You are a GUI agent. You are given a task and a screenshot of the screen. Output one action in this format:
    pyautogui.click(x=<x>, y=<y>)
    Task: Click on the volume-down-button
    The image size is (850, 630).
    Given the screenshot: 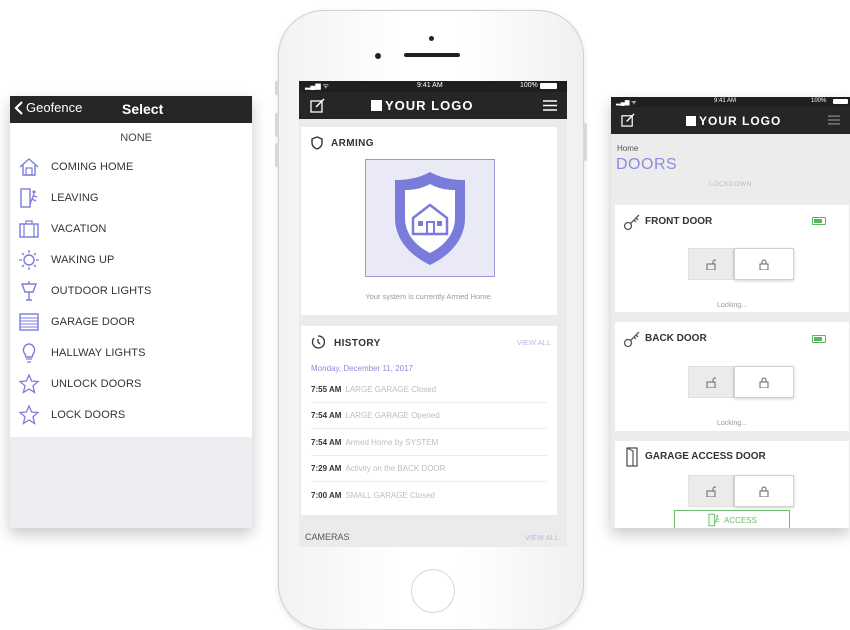 What is the action you would take?
    pyautogui.click(x=277, y=155)
    